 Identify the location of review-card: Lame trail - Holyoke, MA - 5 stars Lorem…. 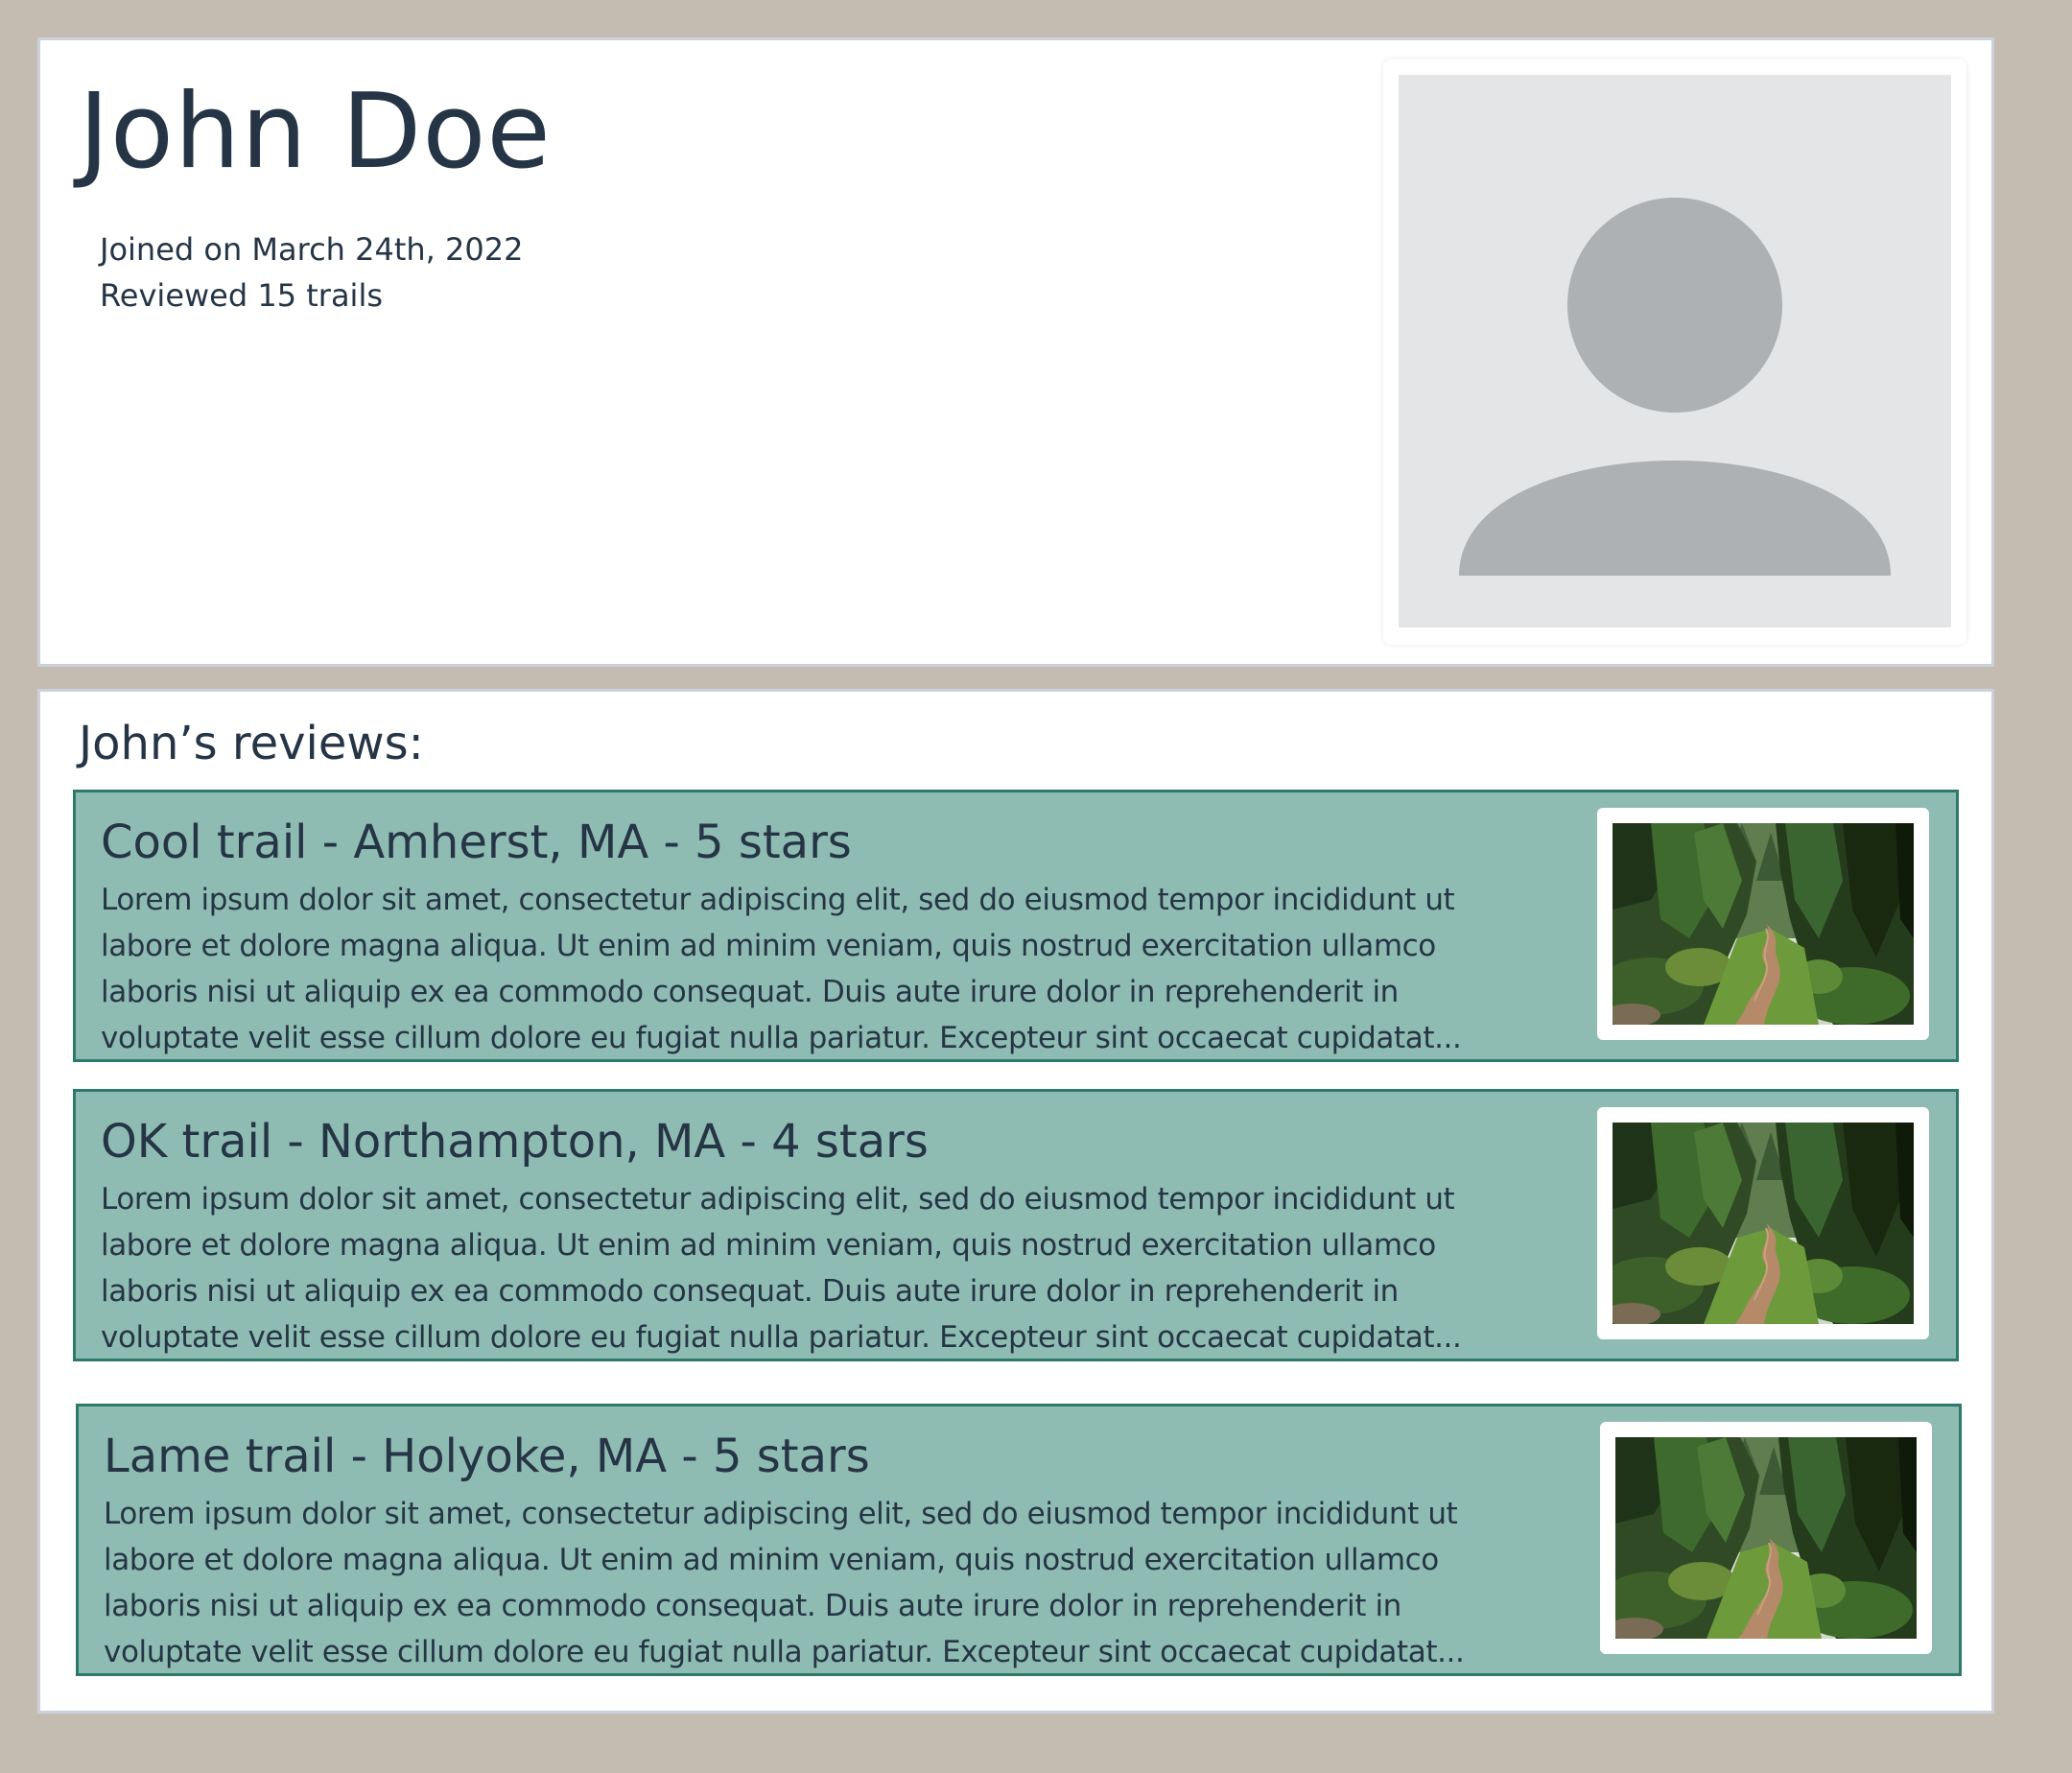
(1019, 1540).